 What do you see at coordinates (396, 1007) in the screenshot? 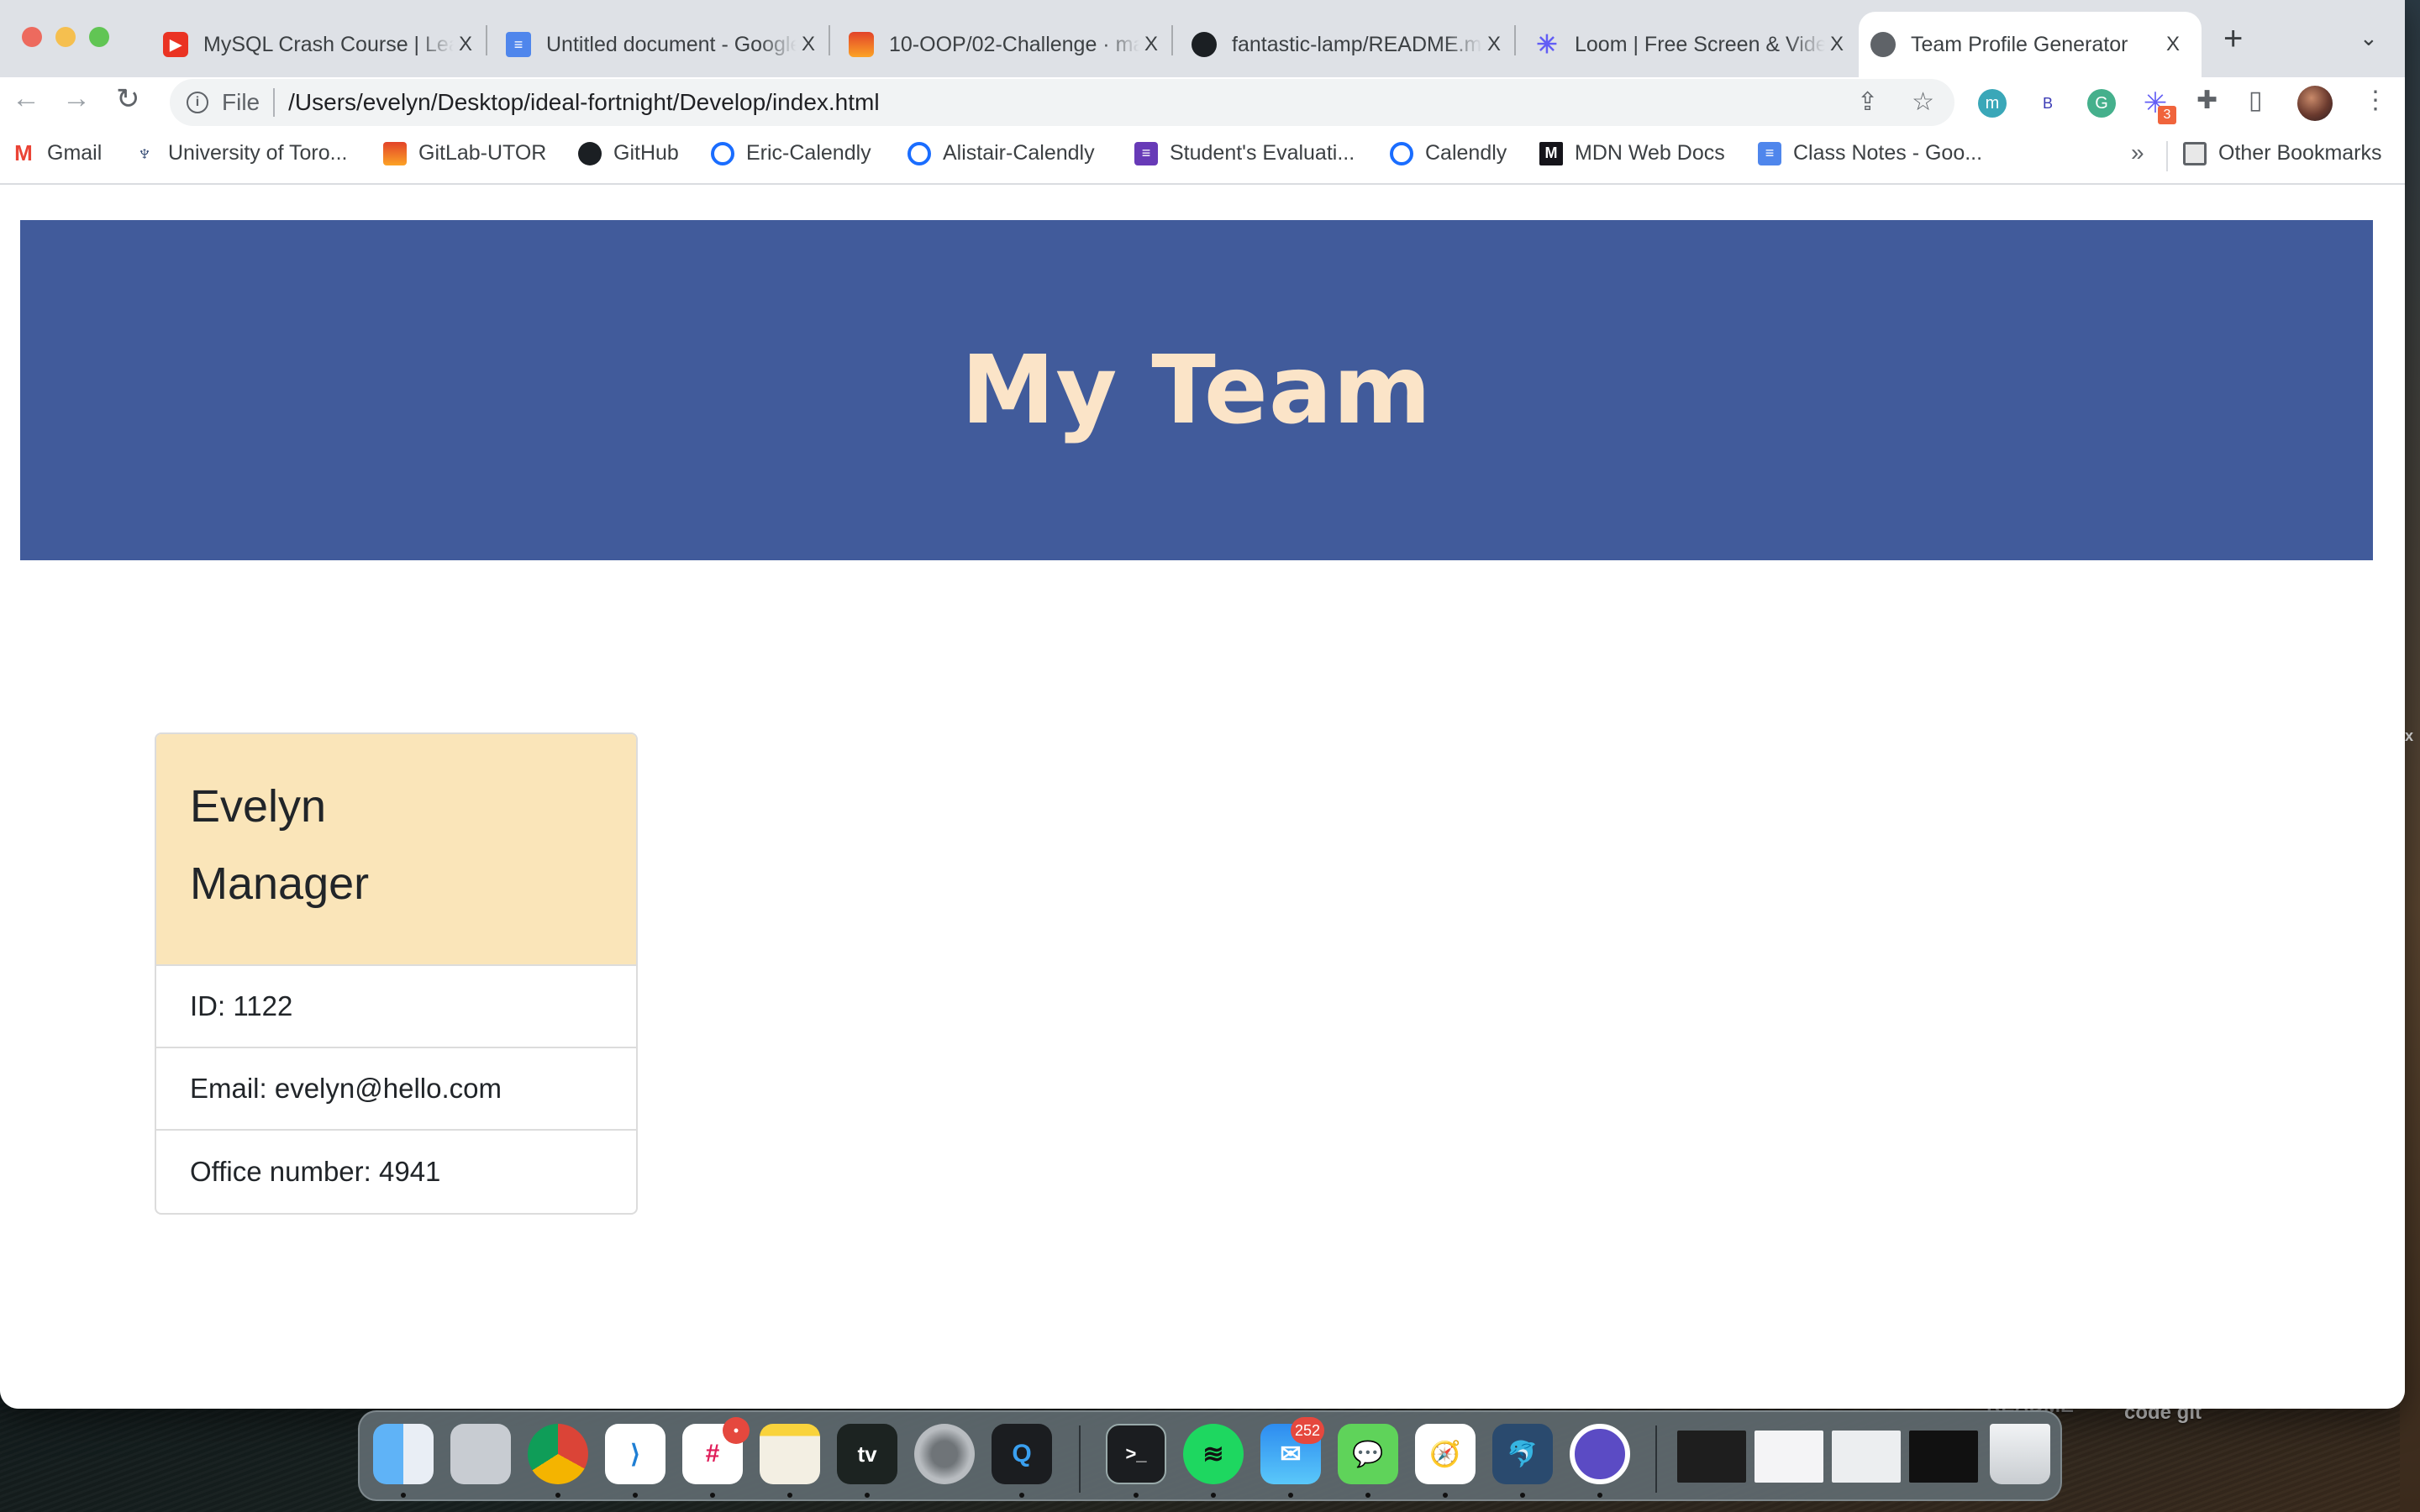
I see `employee-id: ID: 1122` at bounding box center [396, 1007].